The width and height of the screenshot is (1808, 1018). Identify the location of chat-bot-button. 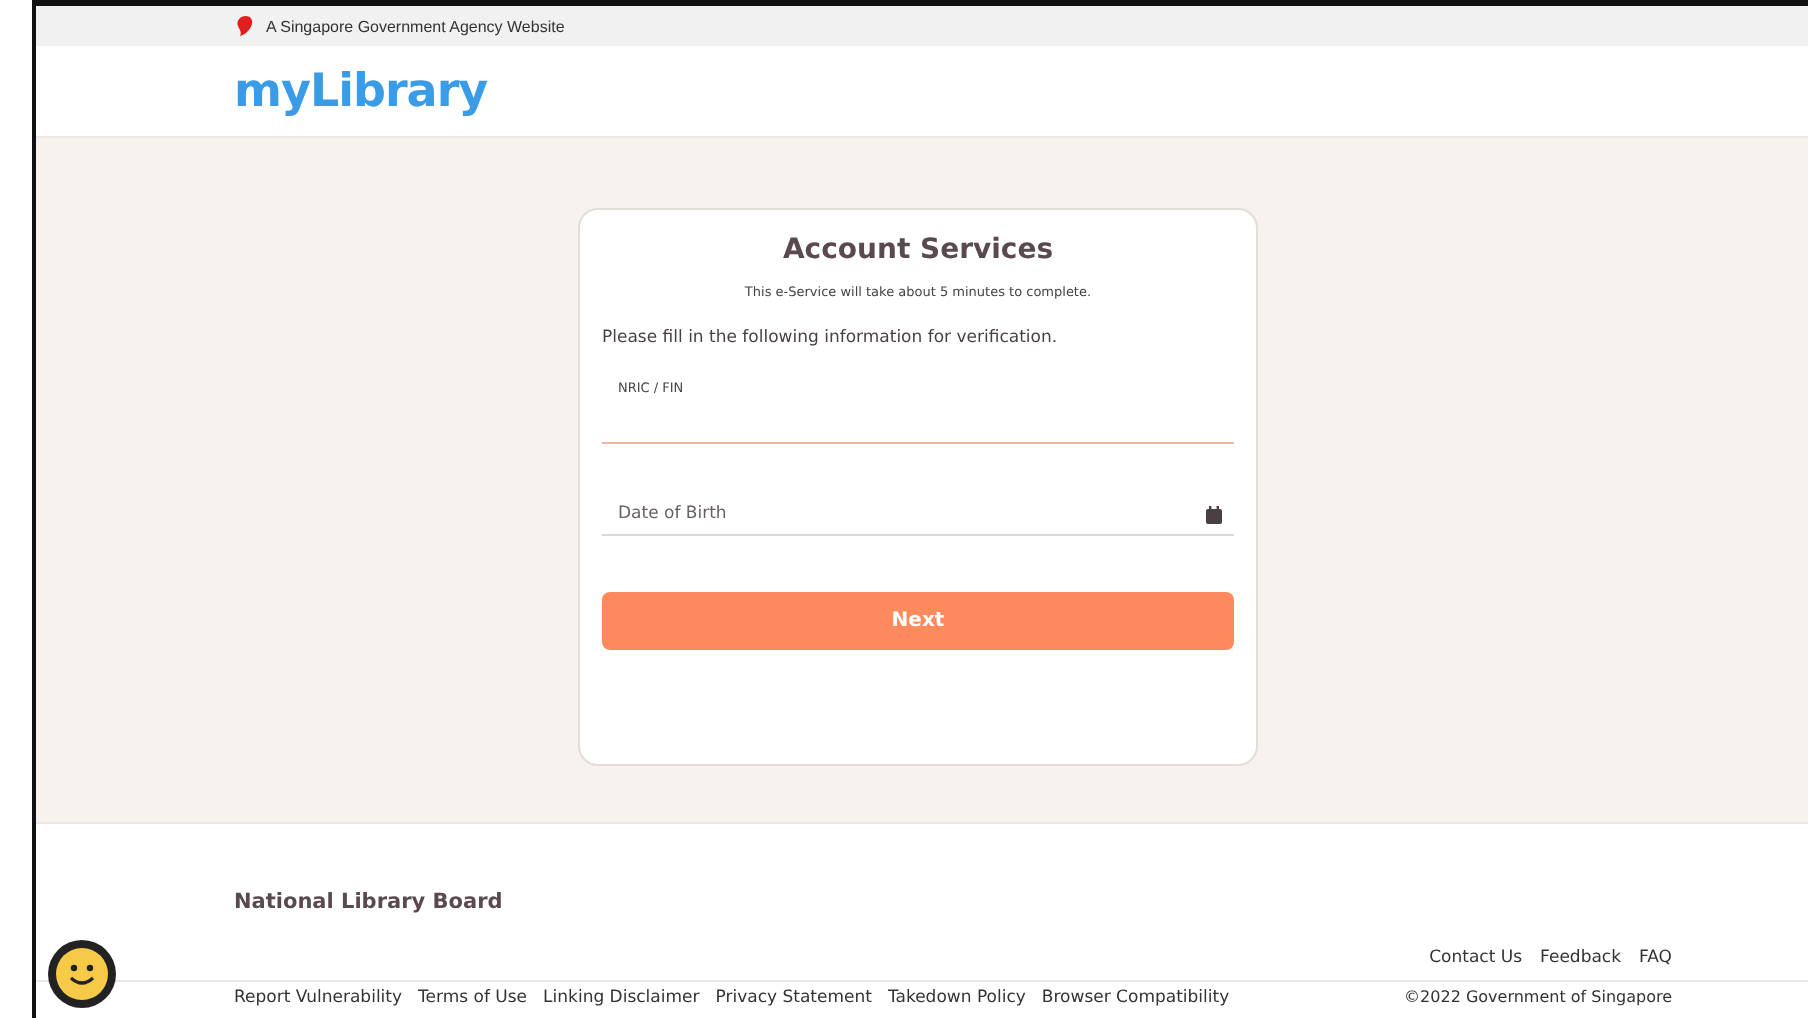
(82, 974).